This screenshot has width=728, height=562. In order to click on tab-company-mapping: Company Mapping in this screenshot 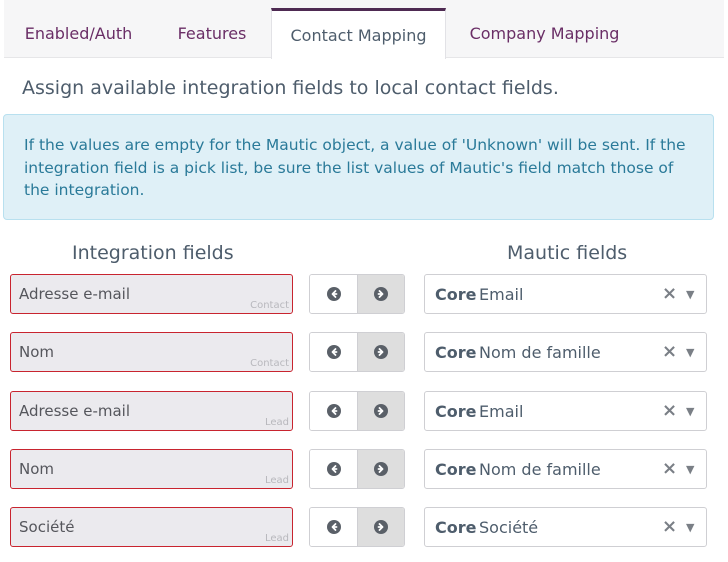, I will do `click(544, 33)`.